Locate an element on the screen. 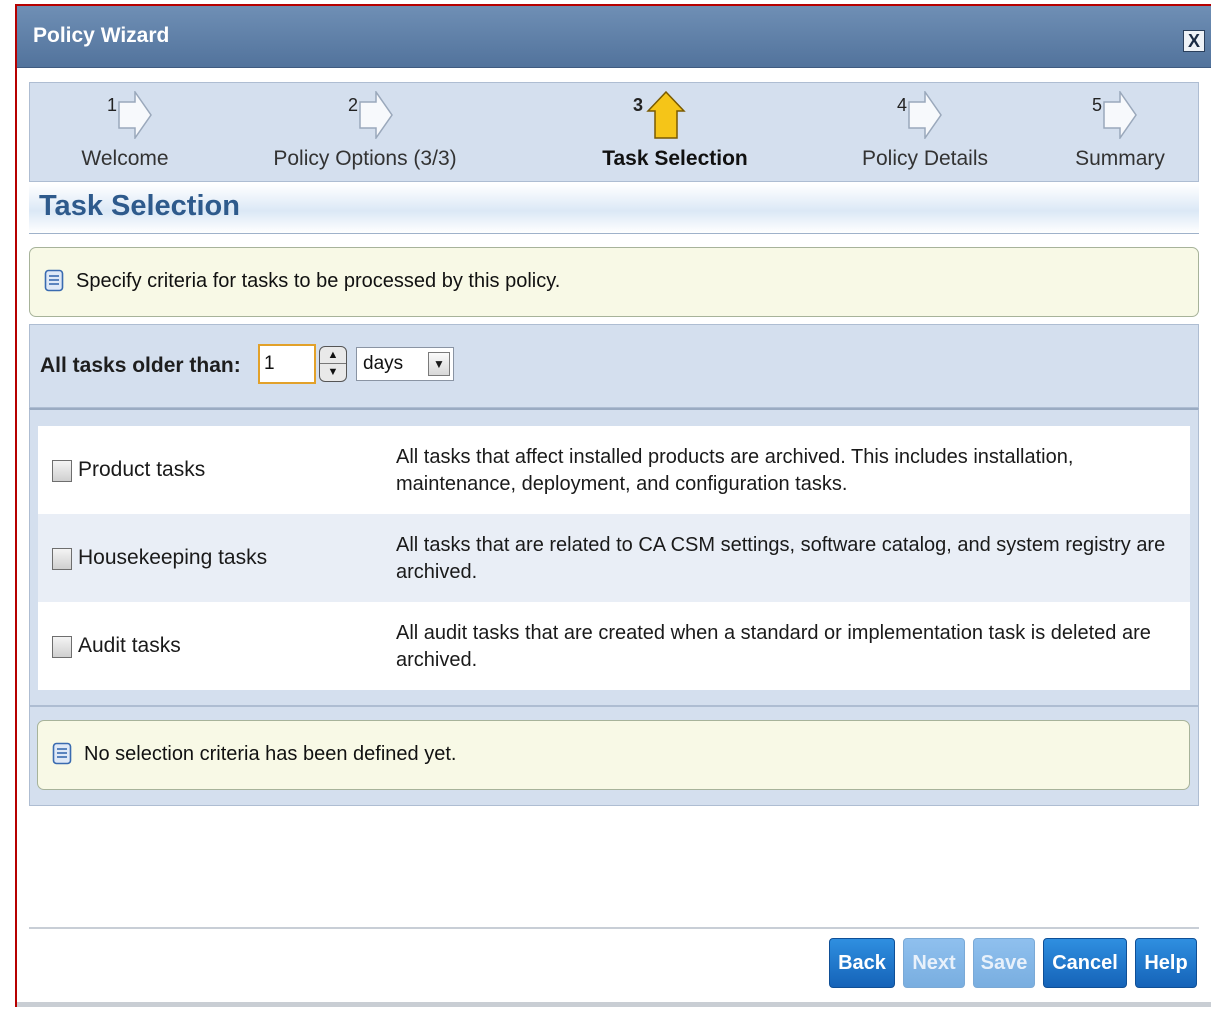  step-number: 3 is located at coordinates (638, 105).